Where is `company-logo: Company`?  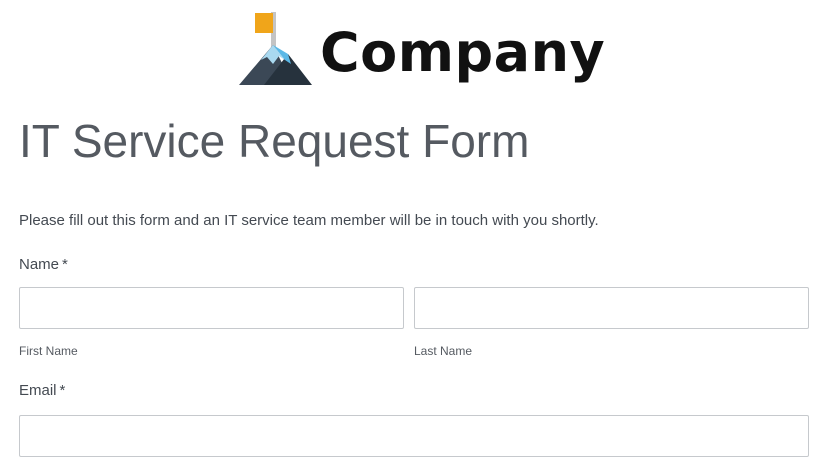
company-logo: Company is located at coordinates (421, 50).